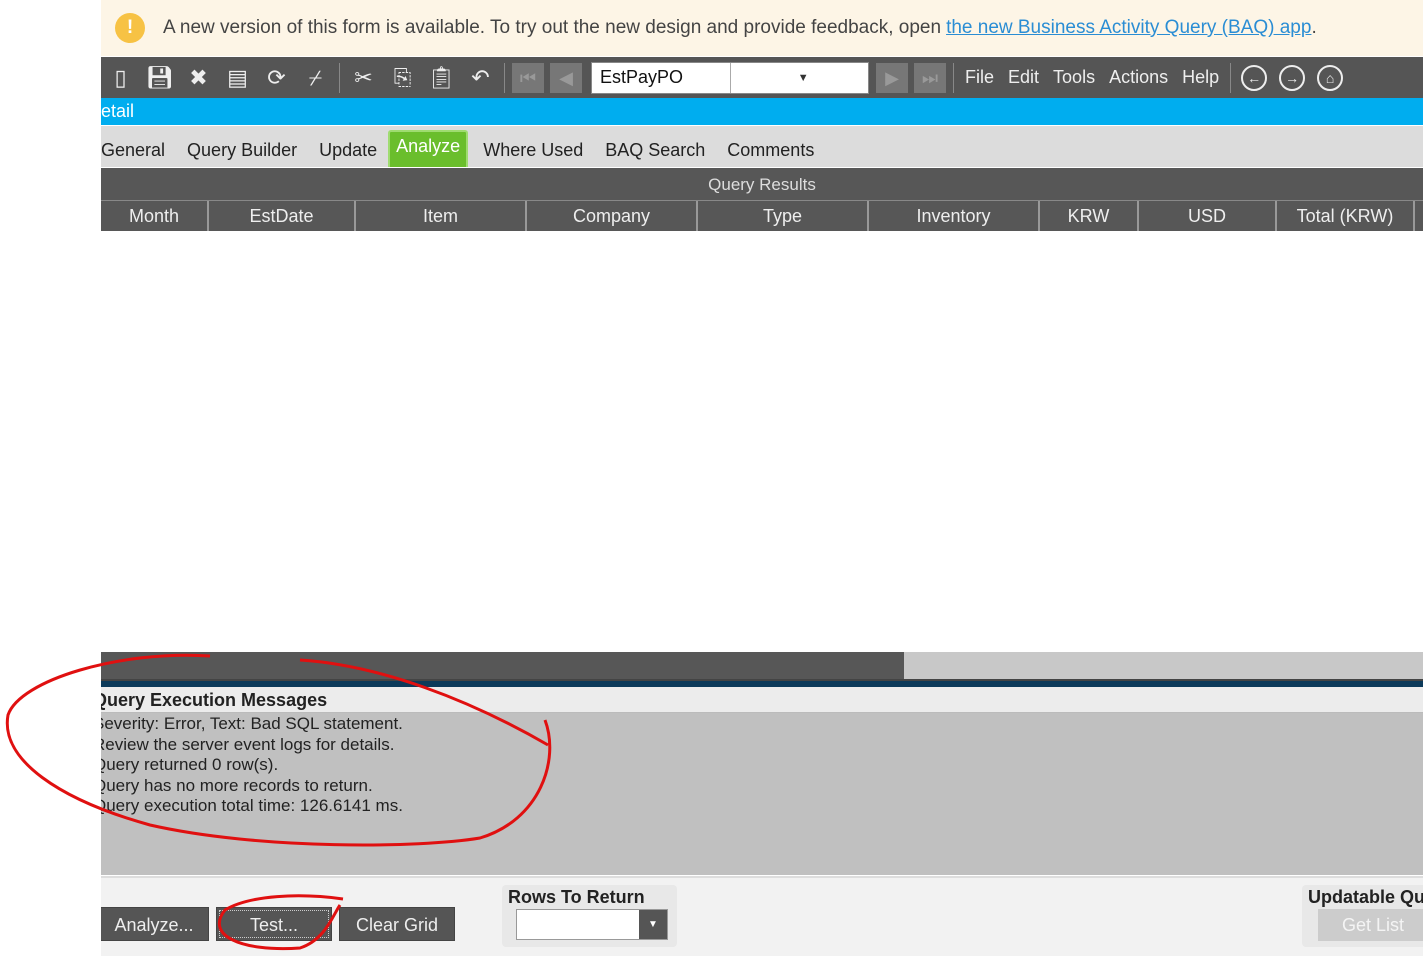 Image resolution: width=1423 pixels, height=956 pixels. I want to click on back-icon: ←, so click(1254, 77).